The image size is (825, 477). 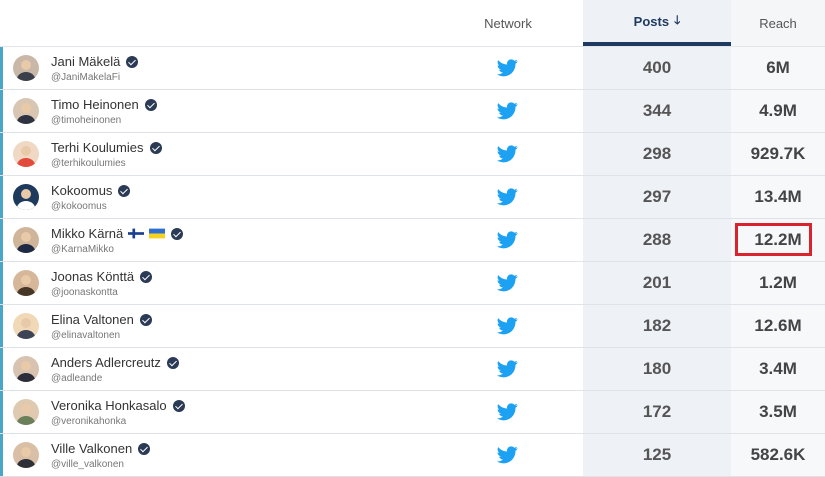 I want to click on network-header-label: Network, so click(x=508, y=23).